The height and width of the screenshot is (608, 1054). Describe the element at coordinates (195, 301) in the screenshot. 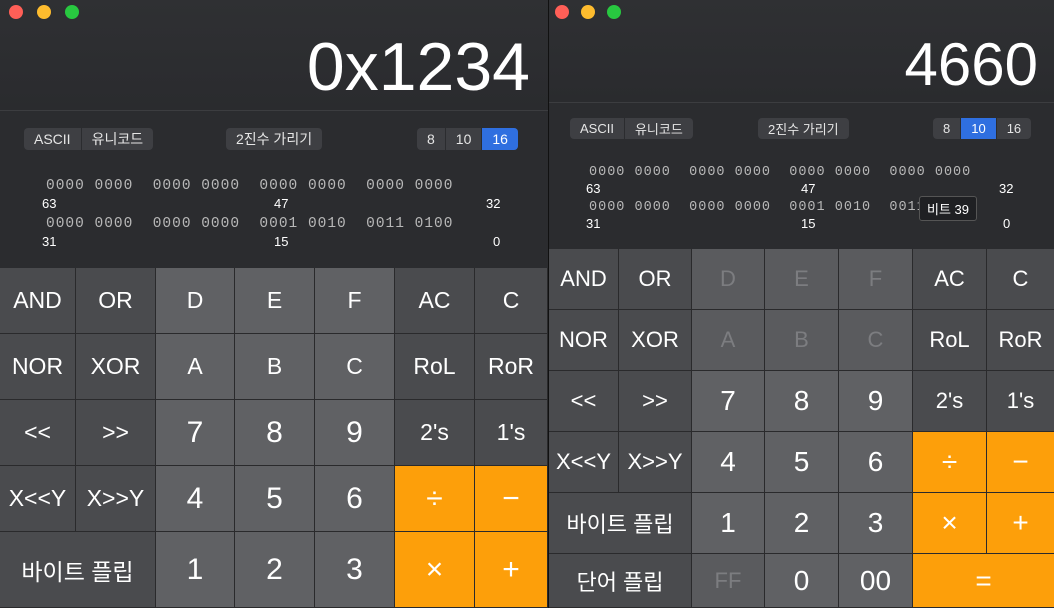

I see `d-key: D` at that location.